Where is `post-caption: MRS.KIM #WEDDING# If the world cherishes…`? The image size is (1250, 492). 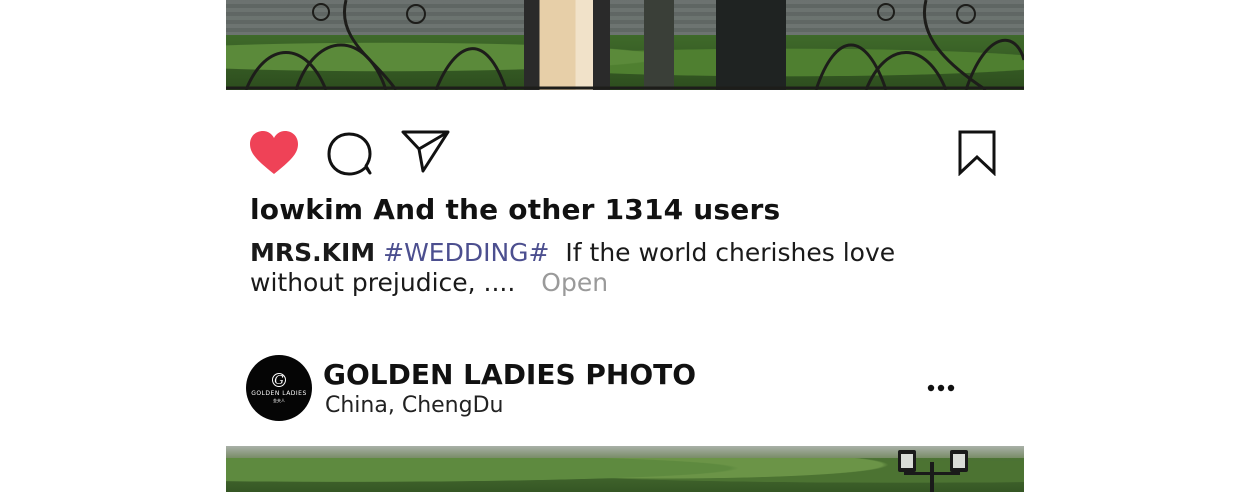 post-caption: MRS.KIM #WEDDING# If the world cherishes… is located at coordinates (600, 268).